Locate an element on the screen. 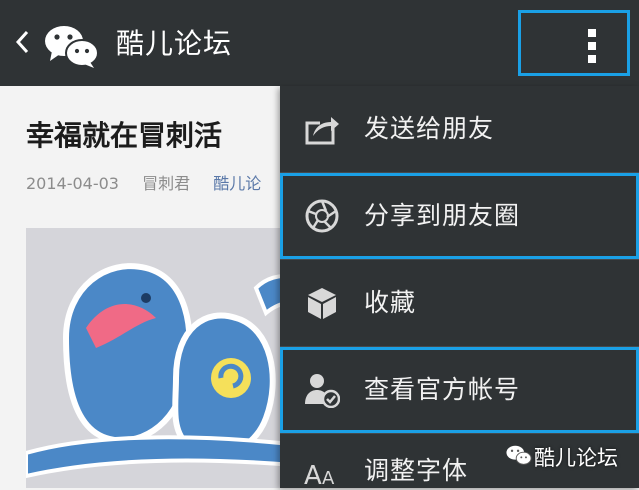 The image size is (639, 490). menu-item-label: 调整字体 is located at coordinates (416, 470).